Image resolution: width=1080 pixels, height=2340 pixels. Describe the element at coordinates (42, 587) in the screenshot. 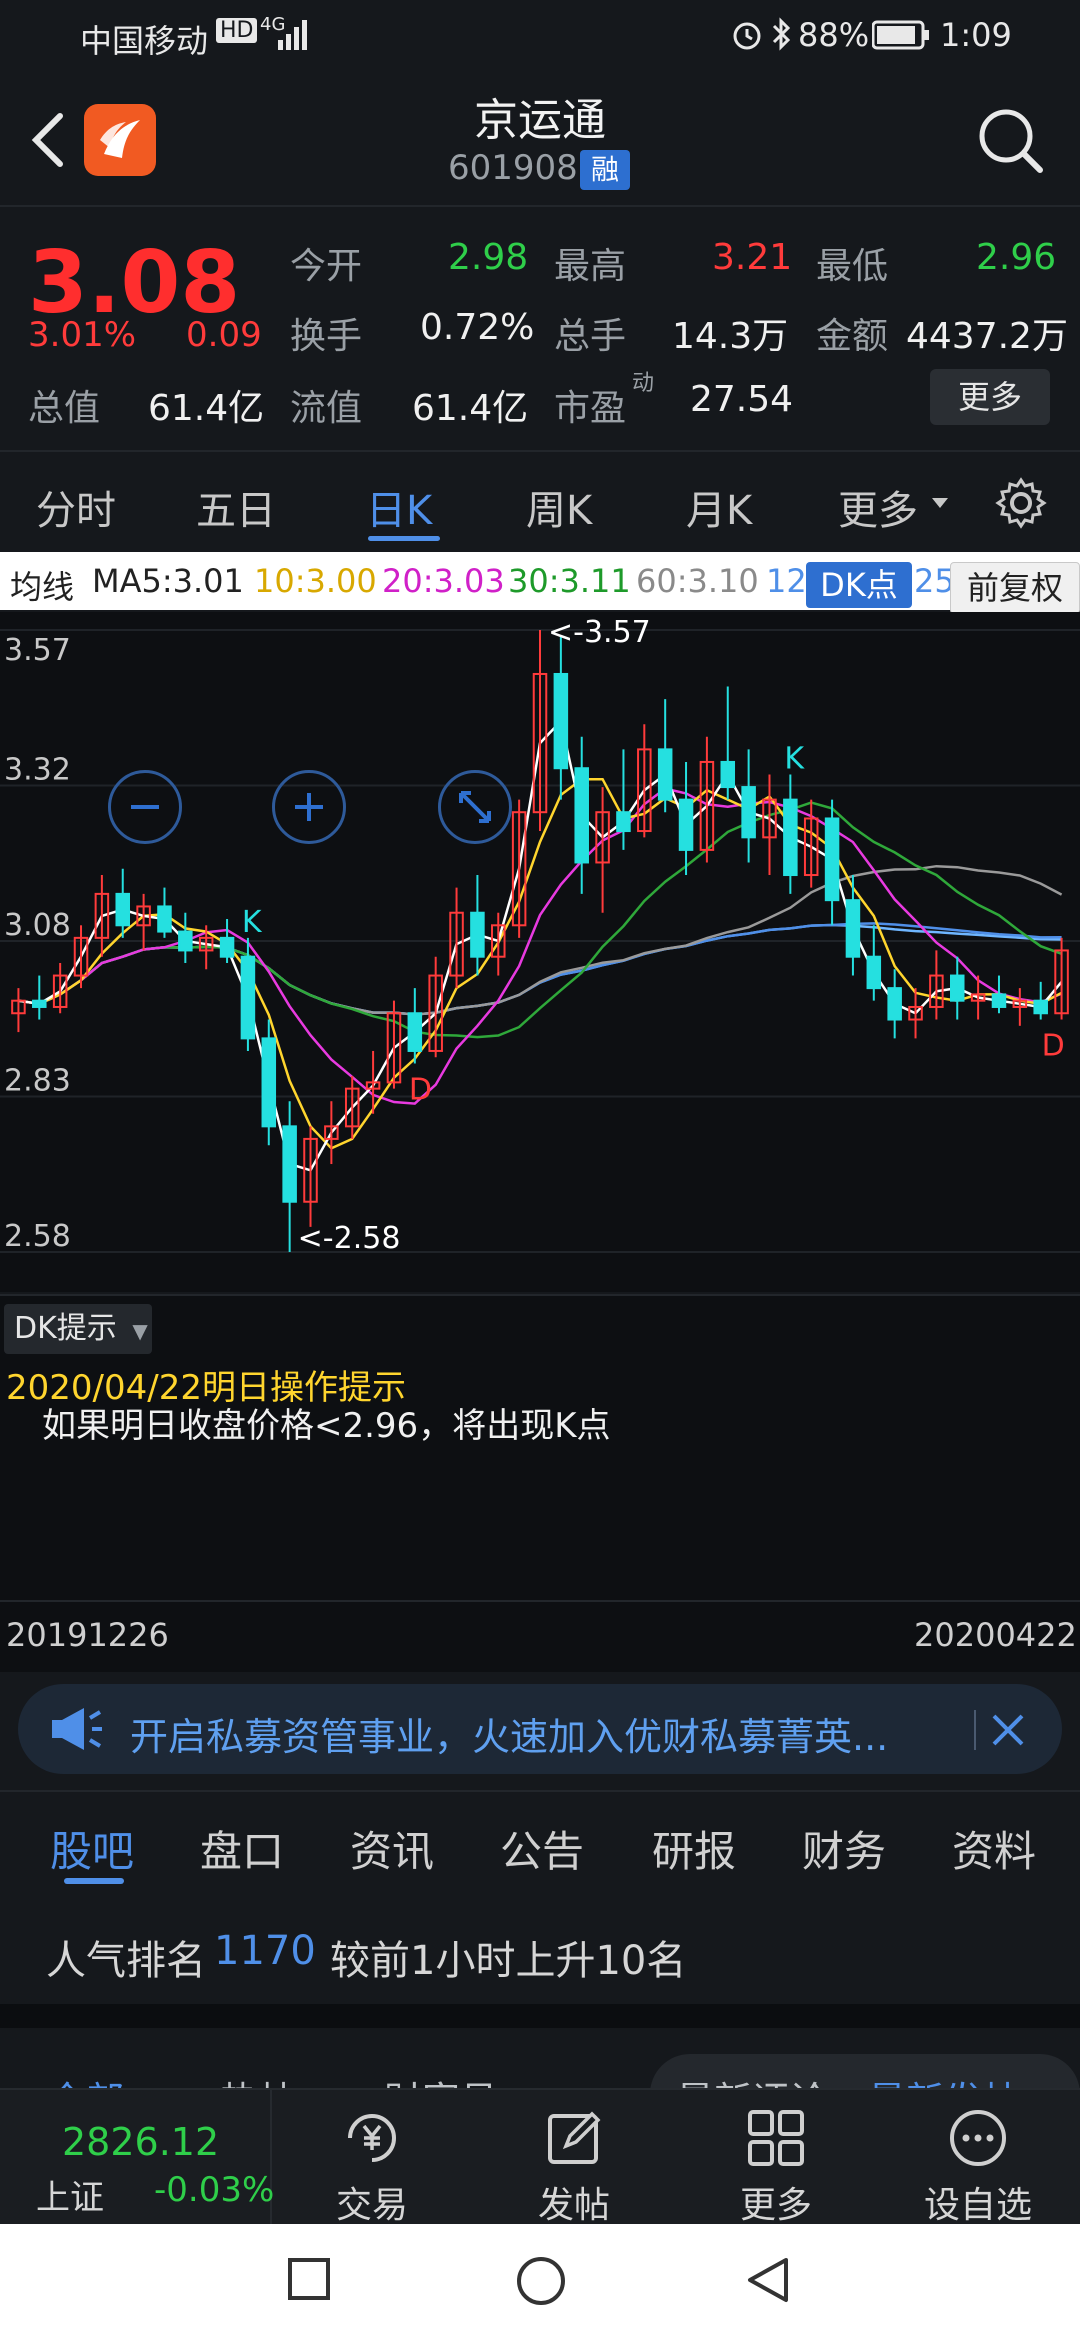

I see `ma-legend-label: 均线` at that location.